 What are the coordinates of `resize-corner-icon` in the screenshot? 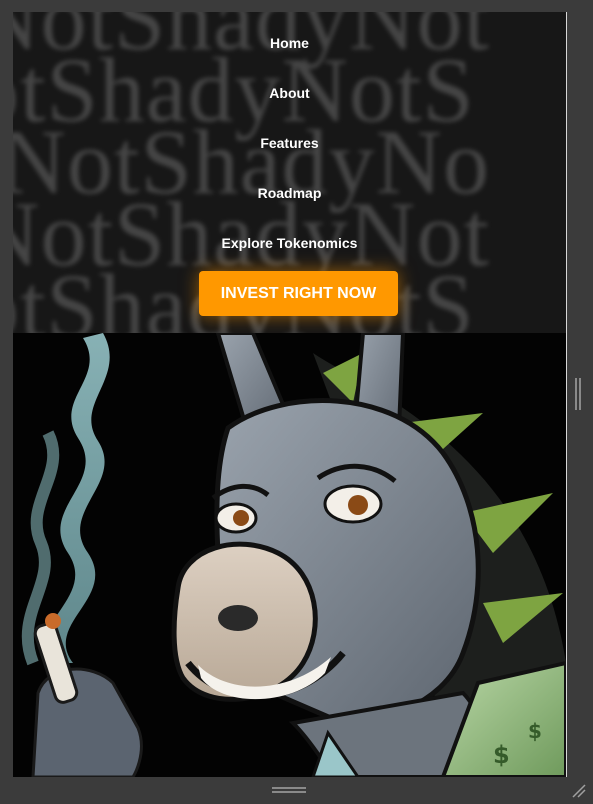 It's located at (579, 791).